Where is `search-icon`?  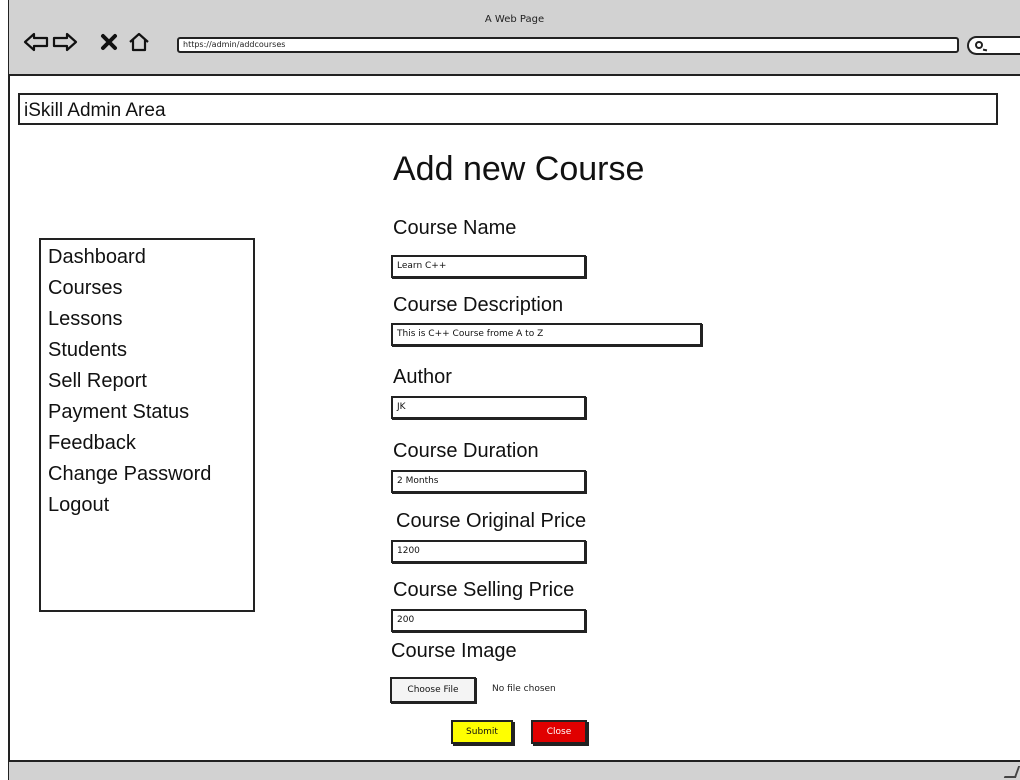
search-icon is located at coordinates (979, 45).